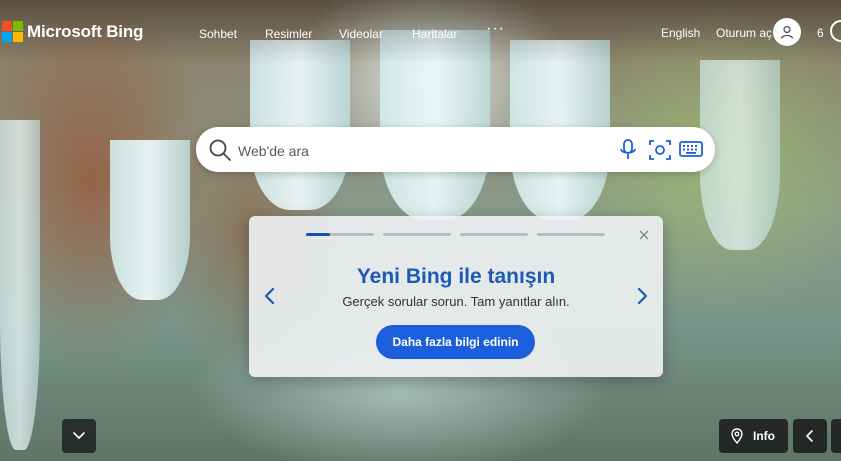 The height and width of the screenshot is (461, 841). Describe the element at coordinates (361, 34) in the screenshot. I see `nav-item-videos: Videolar` at that location.